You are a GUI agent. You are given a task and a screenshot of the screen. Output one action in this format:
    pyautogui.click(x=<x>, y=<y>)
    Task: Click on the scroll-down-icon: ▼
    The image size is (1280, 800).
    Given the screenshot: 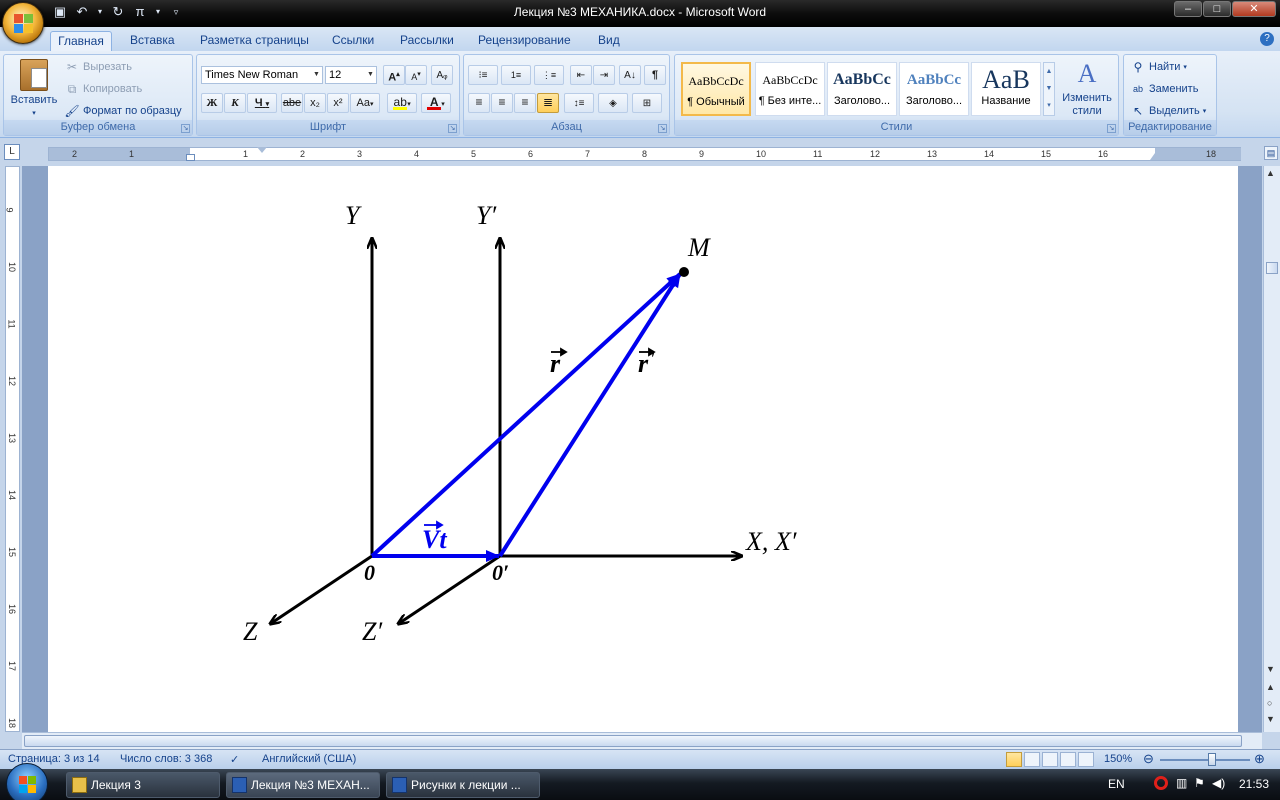 What is the action you would take?
    pyautogui.click(x=1270, y=669)
    